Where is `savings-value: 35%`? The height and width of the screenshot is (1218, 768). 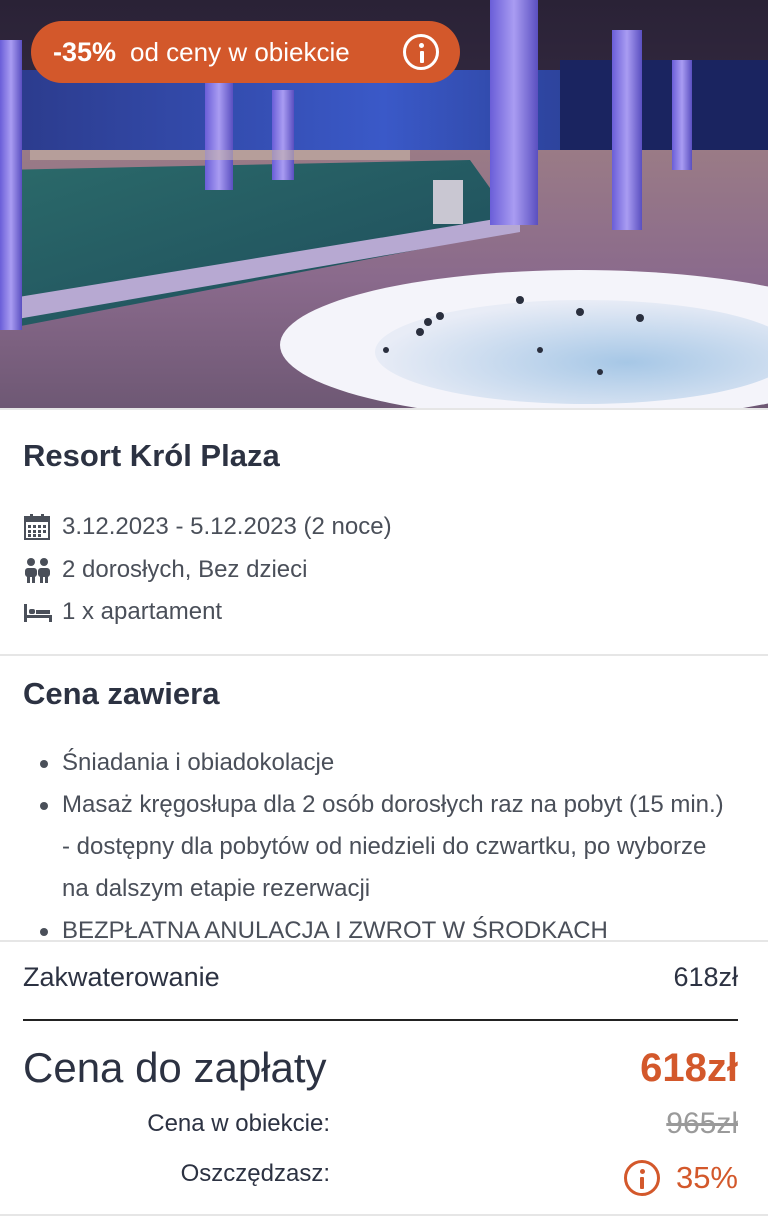
savings-value: 35% is located at coordinates (706, 1177).